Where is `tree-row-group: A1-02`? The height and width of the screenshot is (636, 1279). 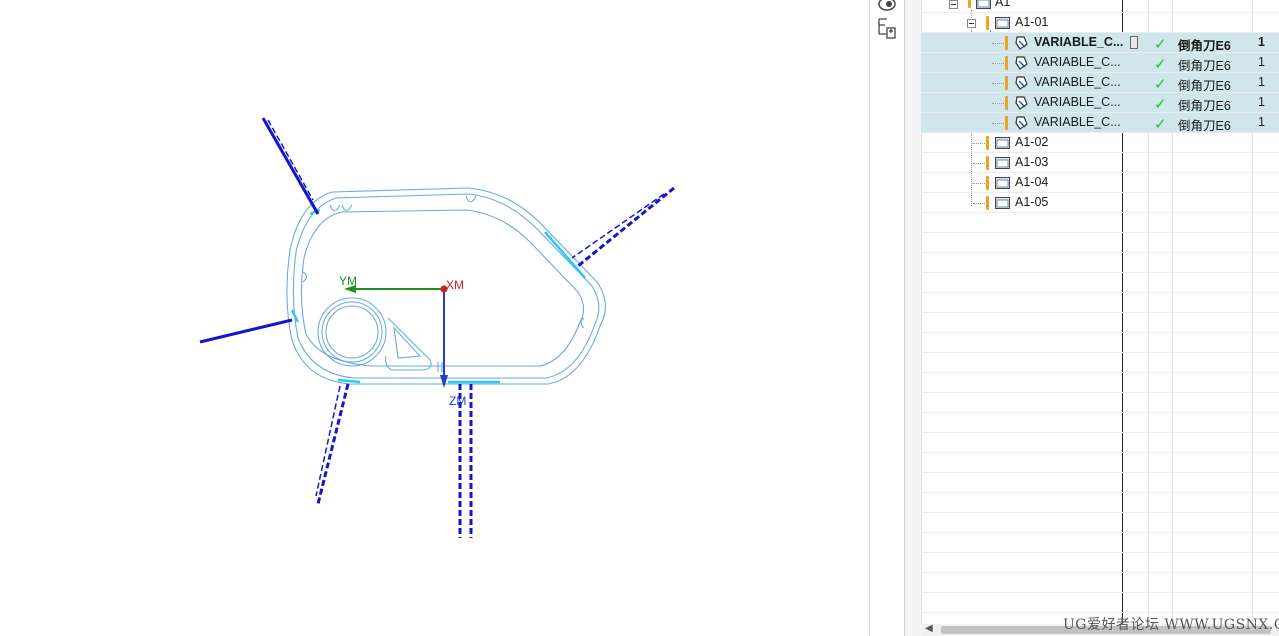 tree-row-group: A1-02 is located at coordinates (1100, 143).